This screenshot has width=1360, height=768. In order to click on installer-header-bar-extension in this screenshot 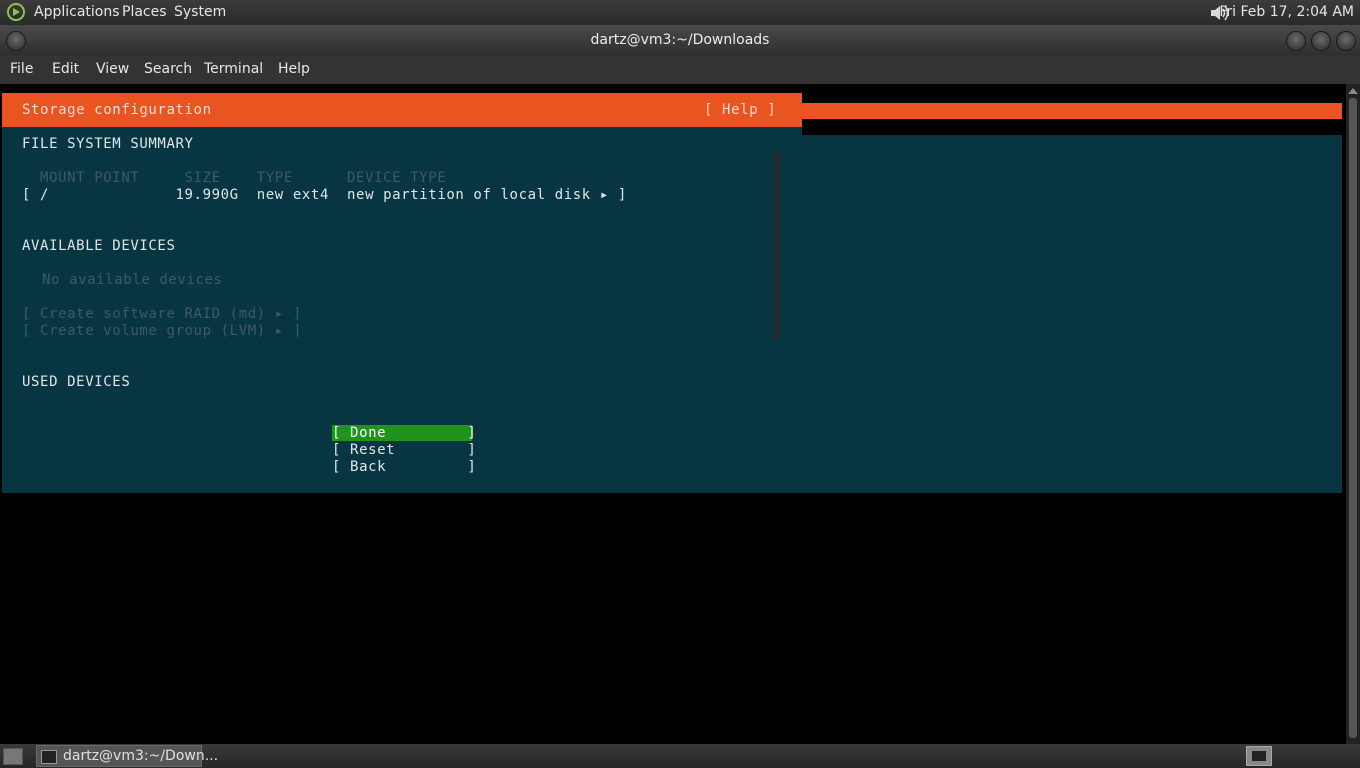, I will do `click(1072, 111)`.